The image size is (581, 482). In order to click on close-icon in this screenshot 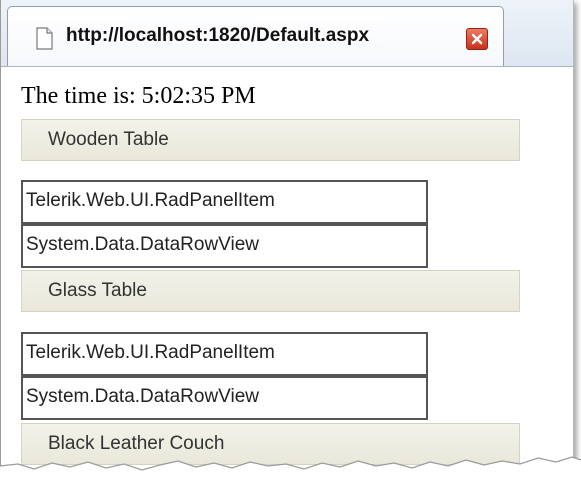, I will do `click(477, 39)`.